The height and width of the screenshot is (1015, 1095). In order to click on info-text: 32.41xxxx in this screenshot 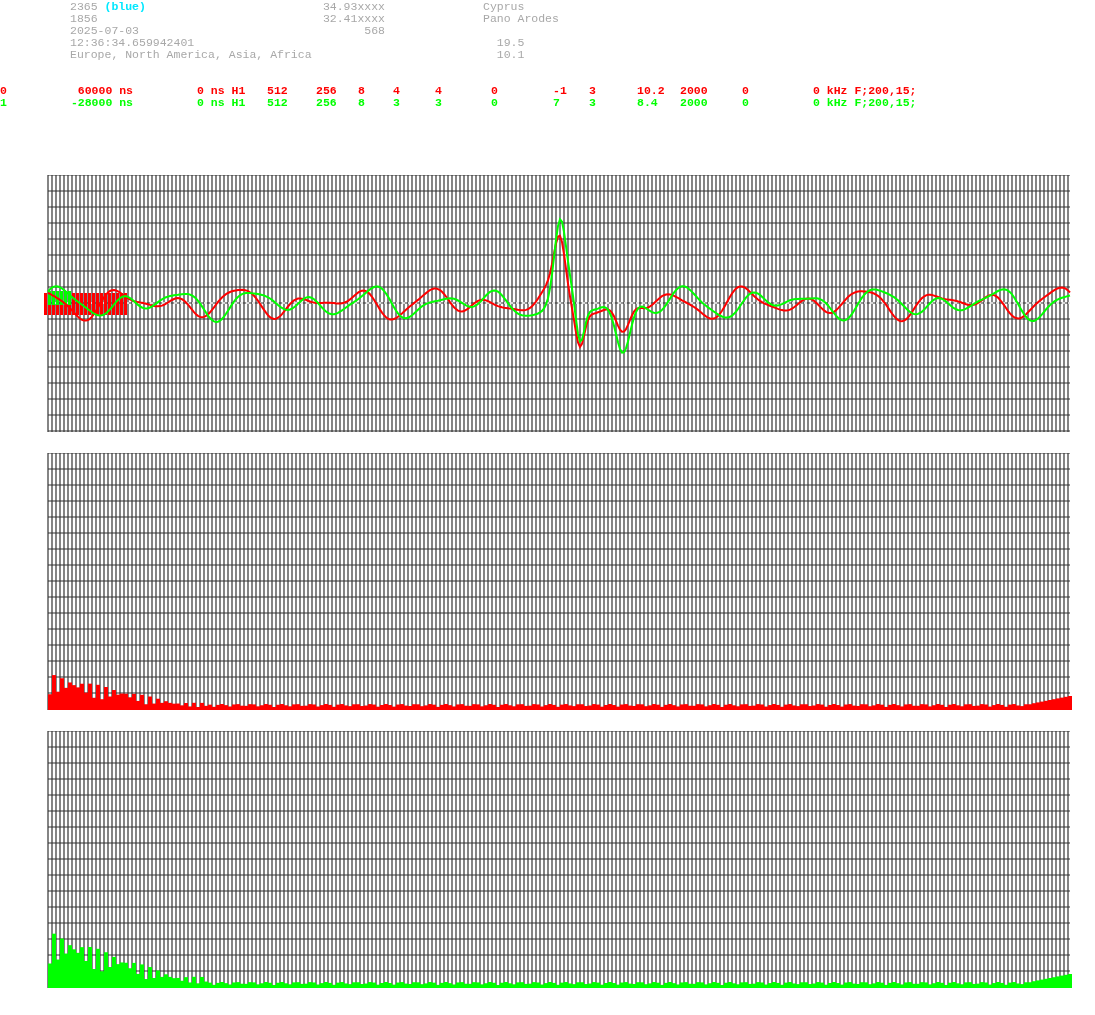, I will do `click(353, 19)`.